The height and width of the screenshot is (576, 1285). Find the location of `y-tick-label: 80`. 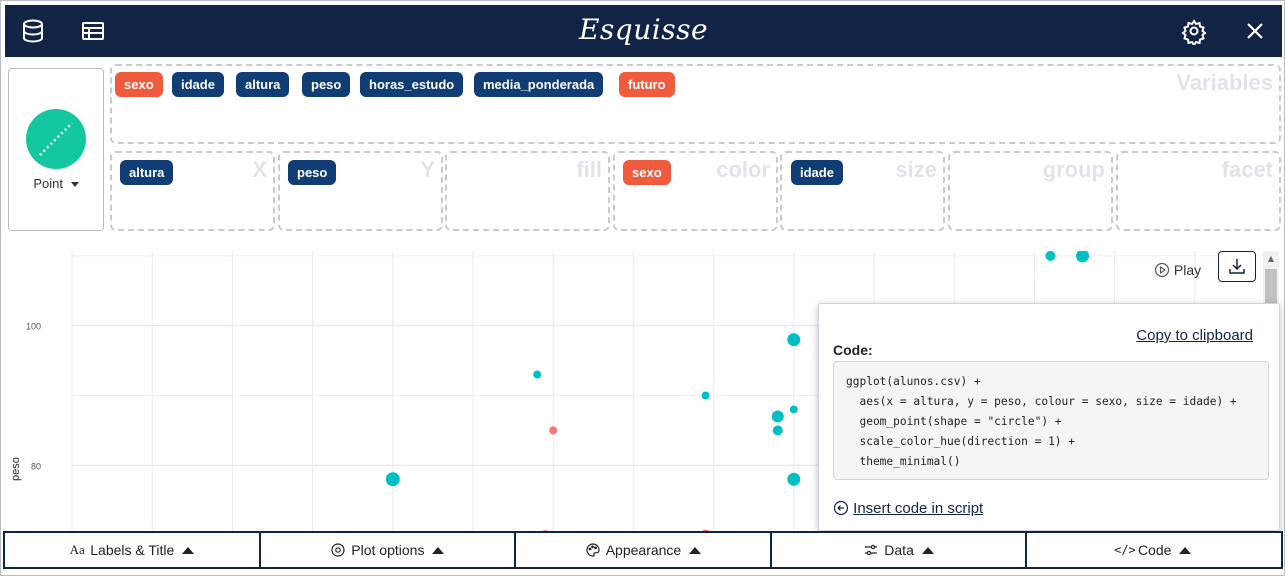

y-tick-label: 80 is located at coordinates (36, 466).